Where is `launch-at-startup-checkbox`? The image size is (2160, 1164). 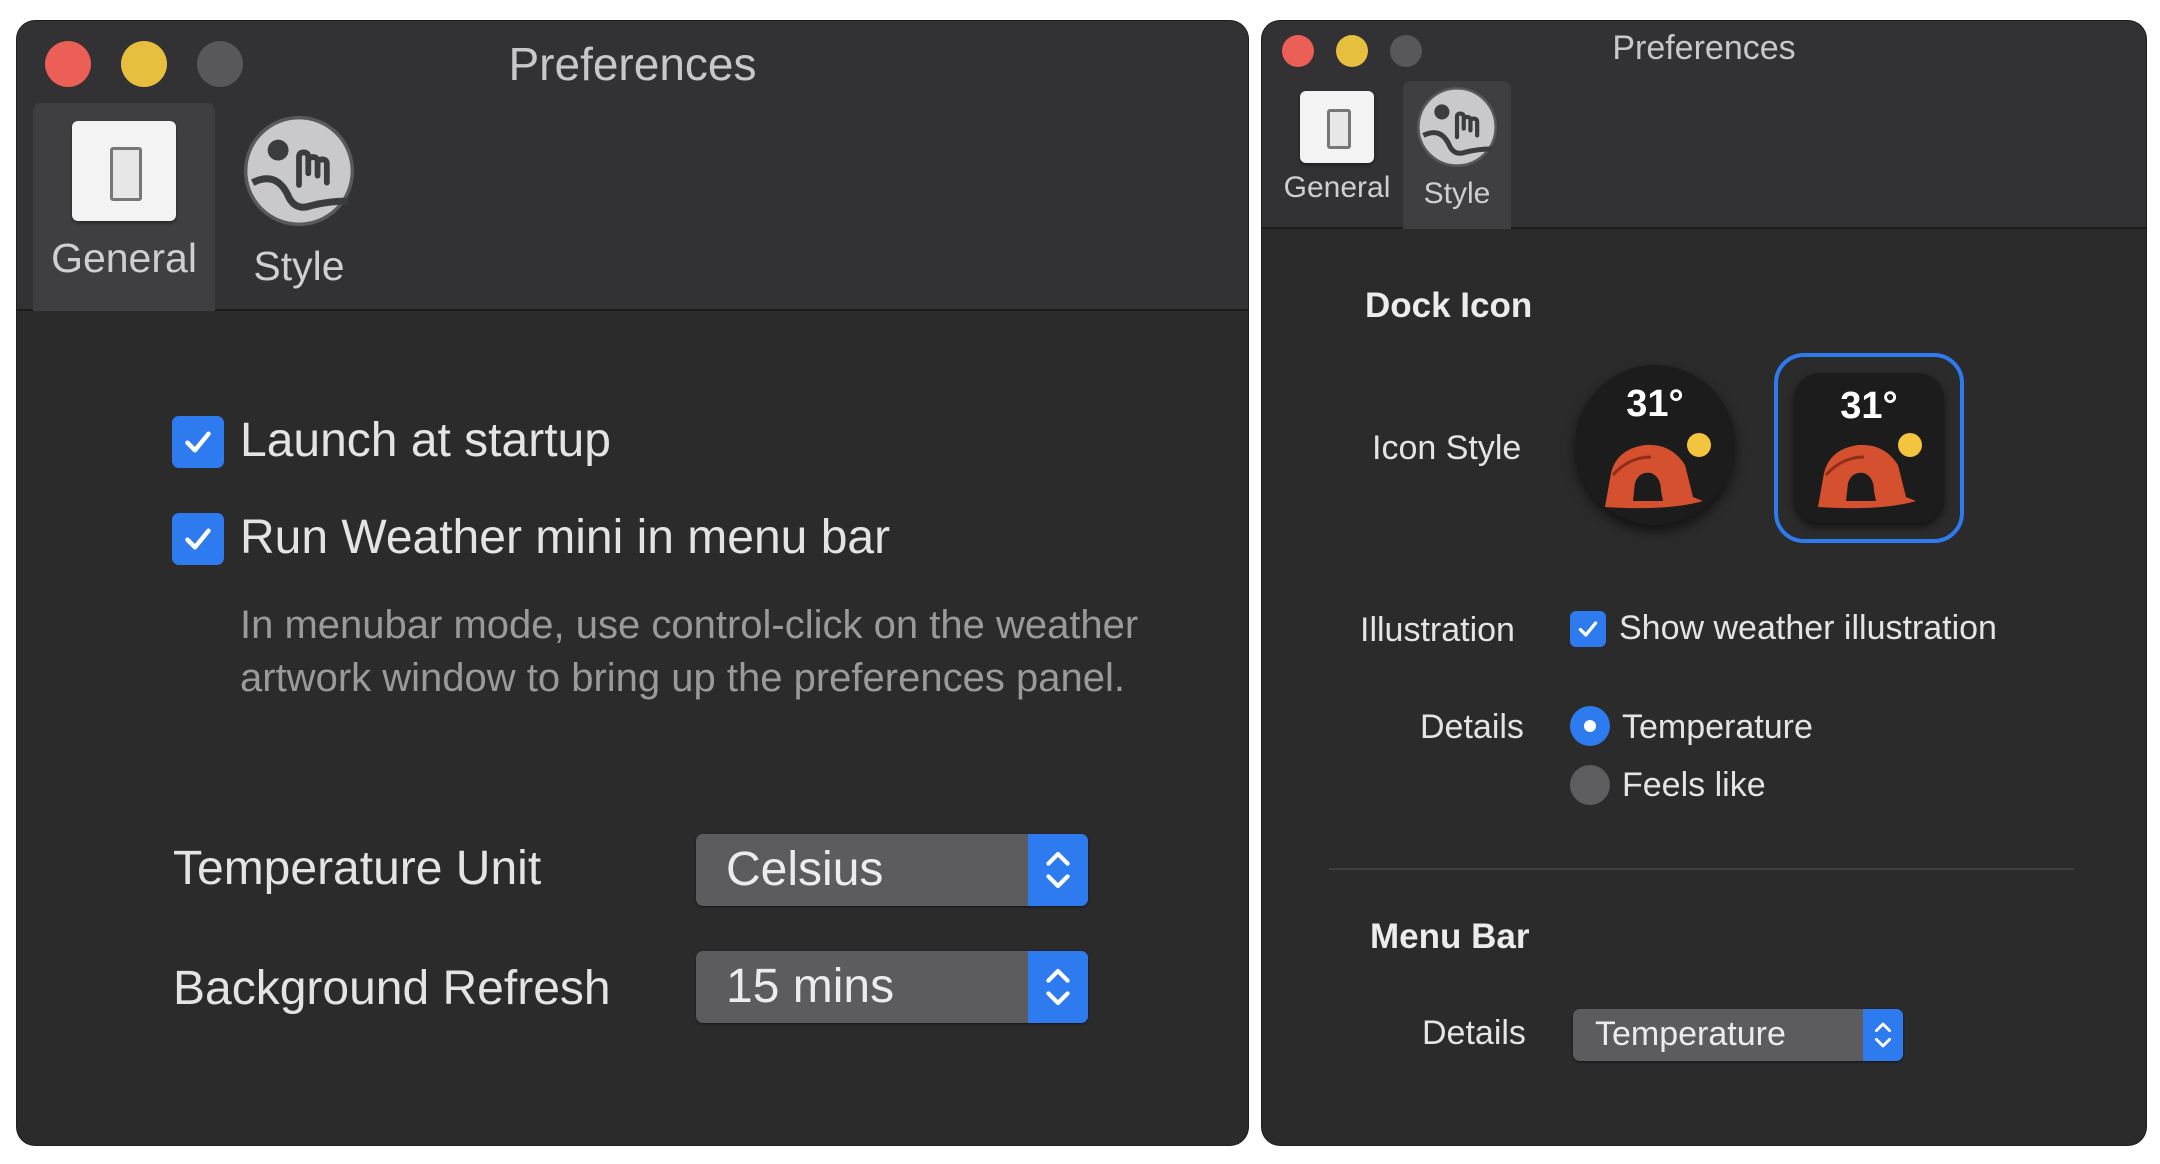
launch-at-startup-checkbox is located at coordinates (198, 442).